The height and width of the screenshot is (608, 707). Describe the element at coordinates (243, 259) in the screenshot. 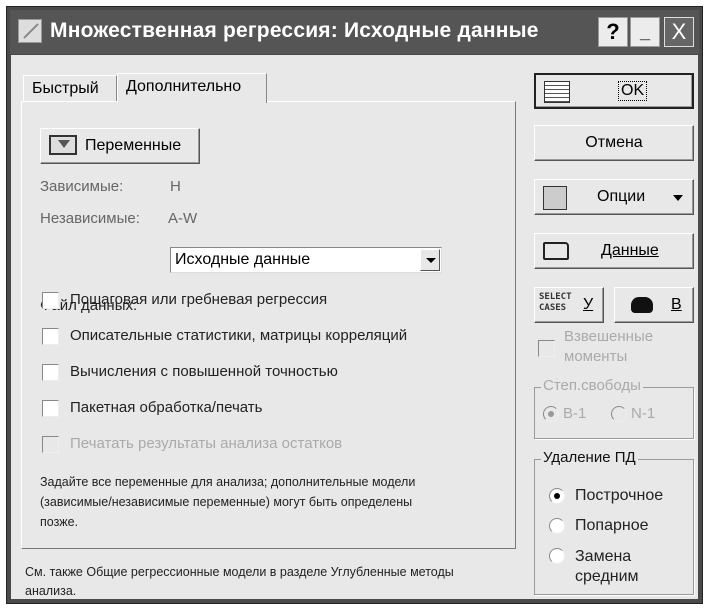

I see `datafile-value: Исходные данные` at that location.